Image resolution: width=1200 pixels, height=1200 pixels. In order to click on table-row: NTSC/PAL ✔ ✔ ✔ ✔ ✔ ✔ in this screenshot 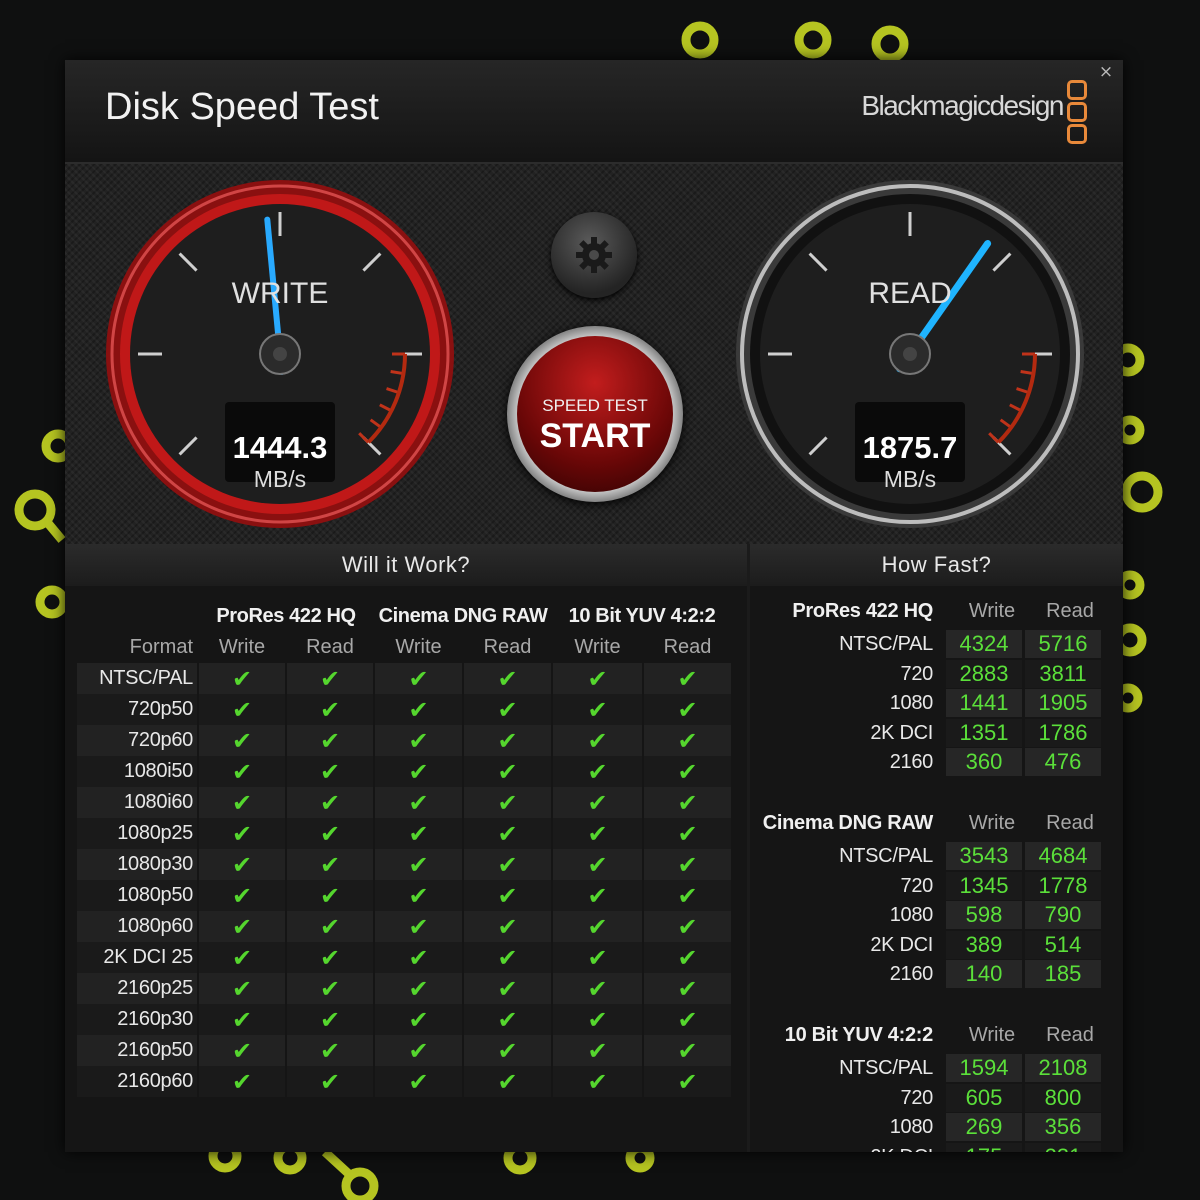, I will do `click(404, 678)`.